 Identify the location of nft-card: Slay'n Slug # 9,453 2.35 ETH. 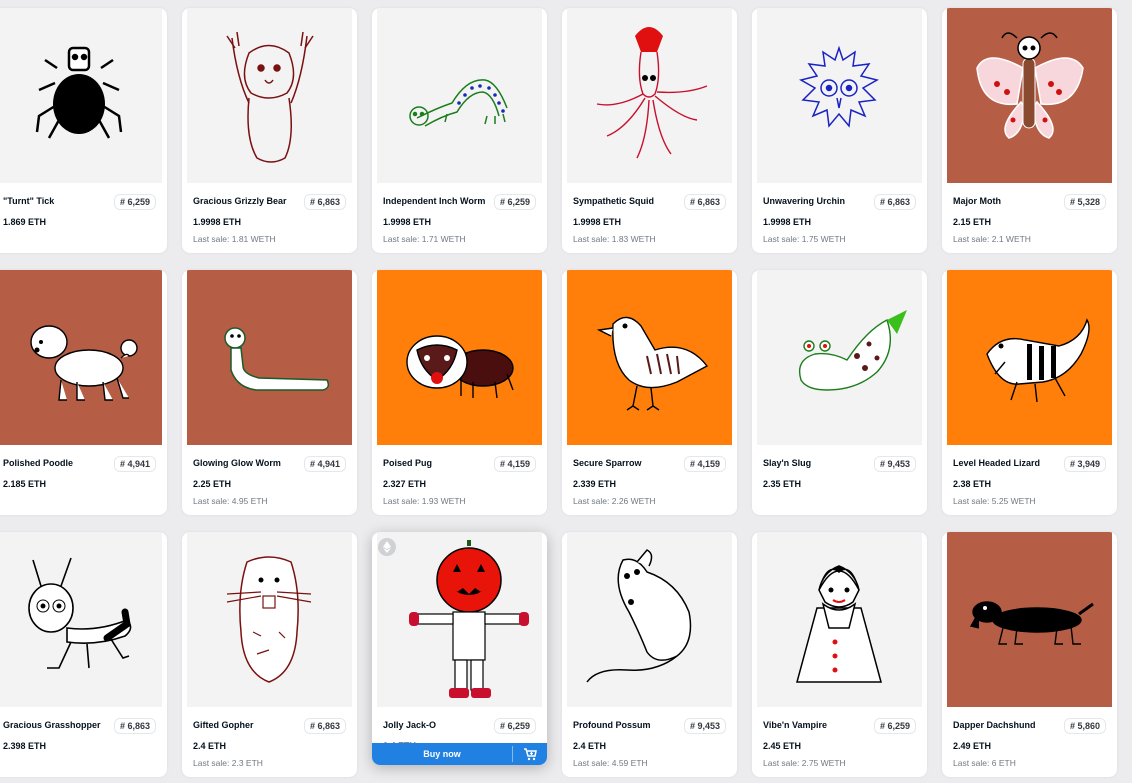
(839, 392).